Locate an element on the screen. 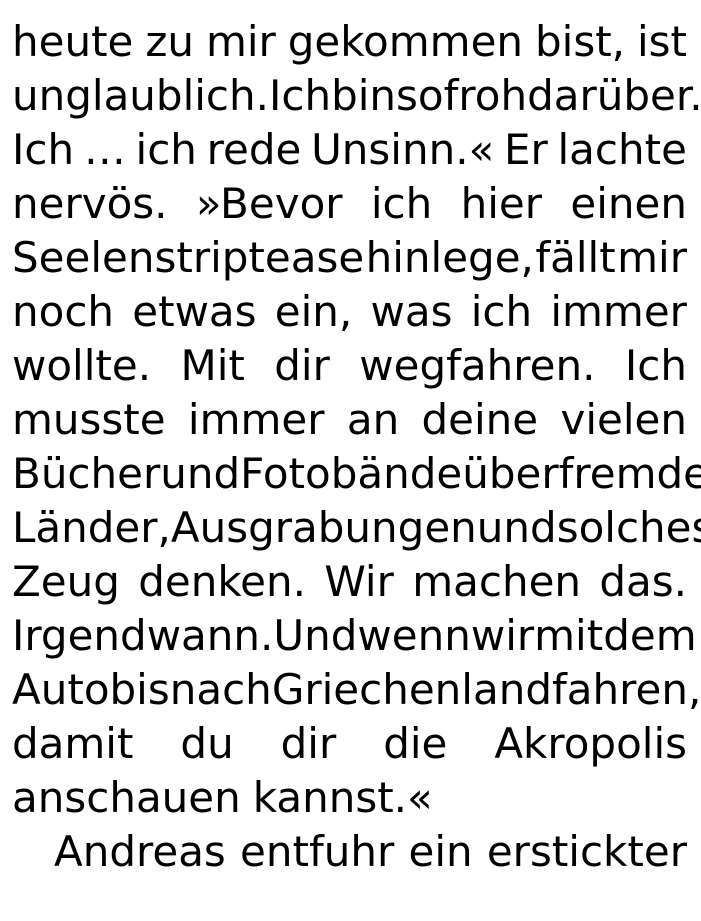  word: deine is located at coordinates (480, 419).